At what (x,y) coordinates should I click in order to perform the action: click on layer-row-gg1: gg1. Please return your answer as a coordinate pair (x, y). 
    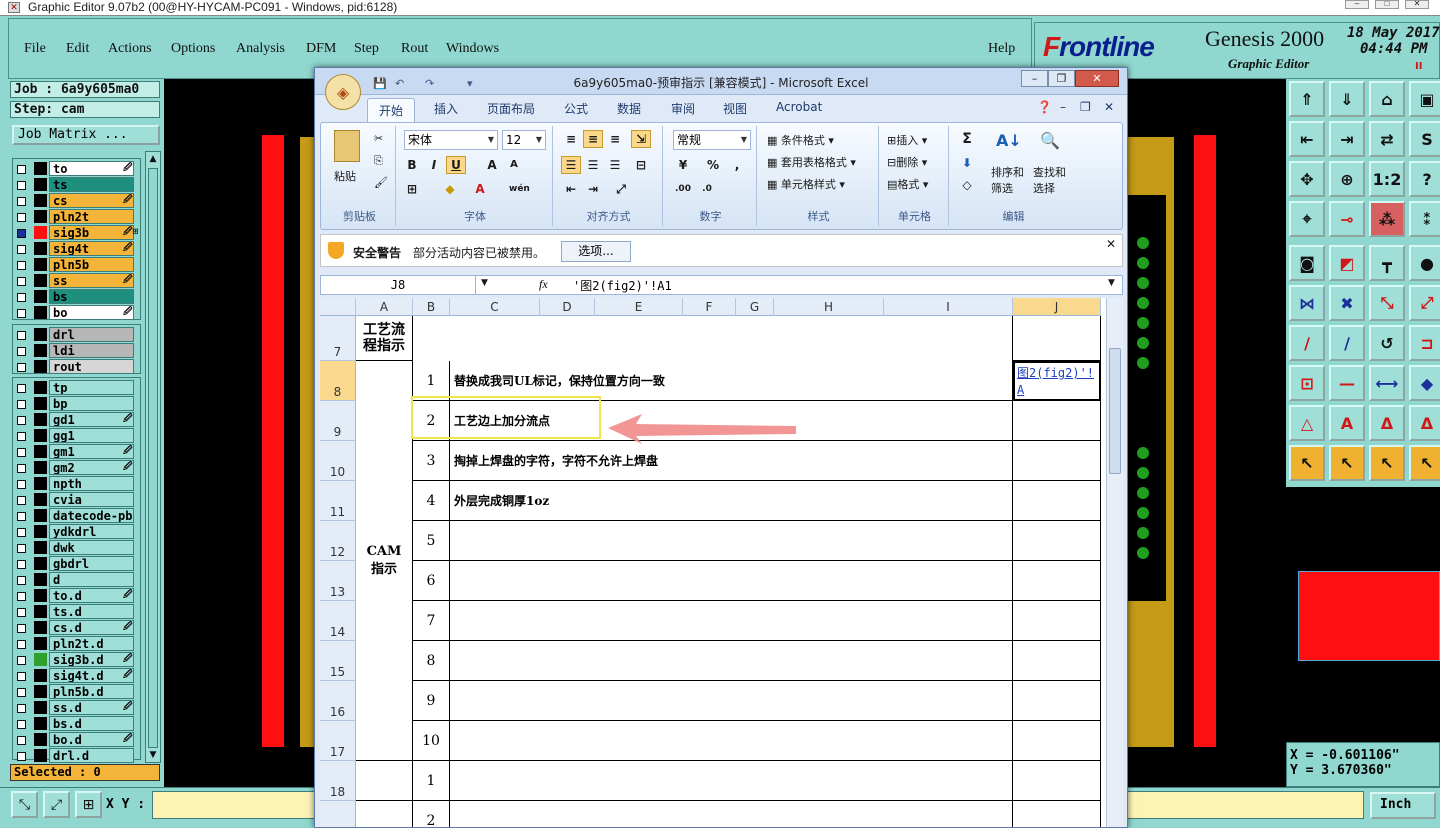
    Looking at the image, I should click on (76, 436).